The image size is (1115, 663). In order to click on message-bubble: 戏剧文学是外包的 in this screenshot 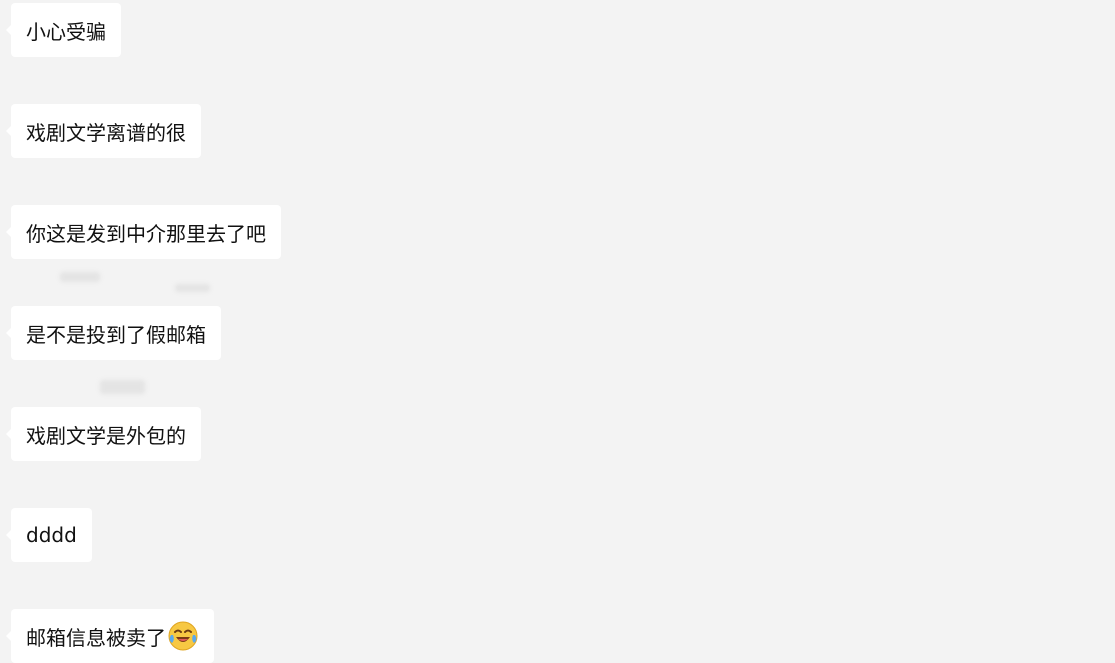, I will do `click(103, 434)`.